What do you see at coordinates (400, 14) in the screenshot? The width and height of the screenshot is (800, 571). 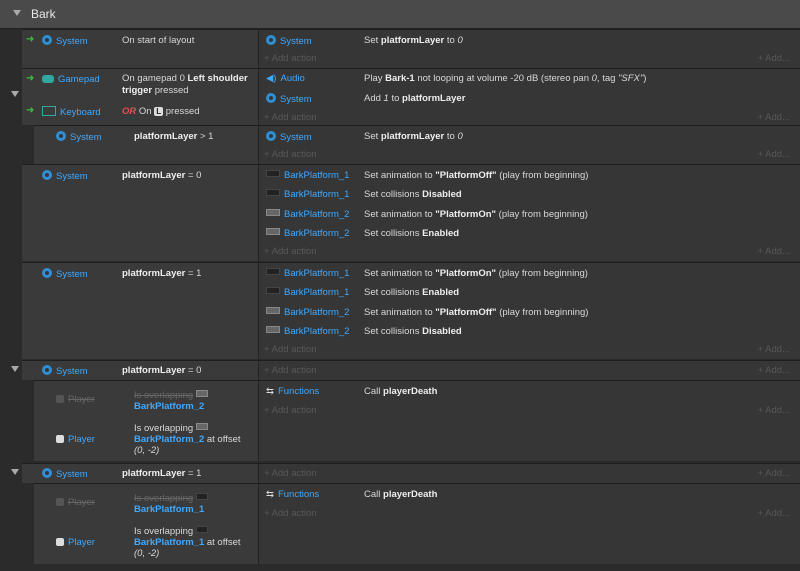 I see `event-group-header: Bark` at bounding box center [400, 14].